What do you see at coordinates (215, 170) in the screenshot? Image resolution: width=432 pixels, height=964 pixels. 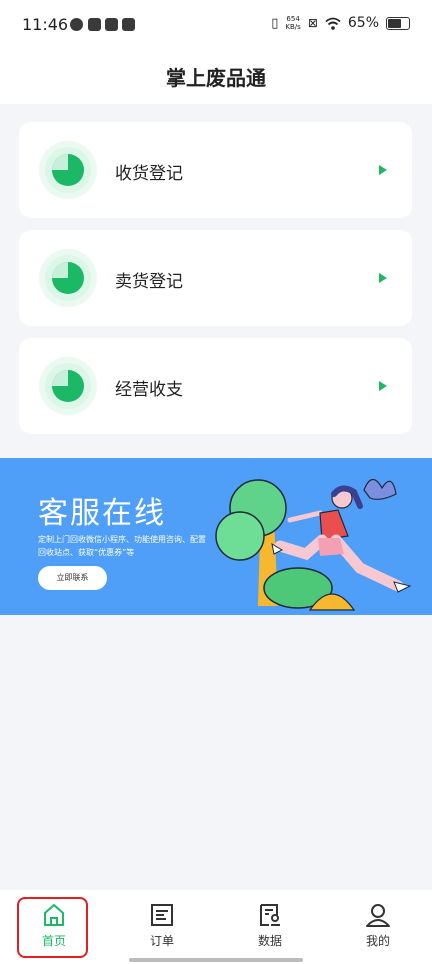 I see `menu-card-receive: 收货登记` at bounding box center [215, 170].